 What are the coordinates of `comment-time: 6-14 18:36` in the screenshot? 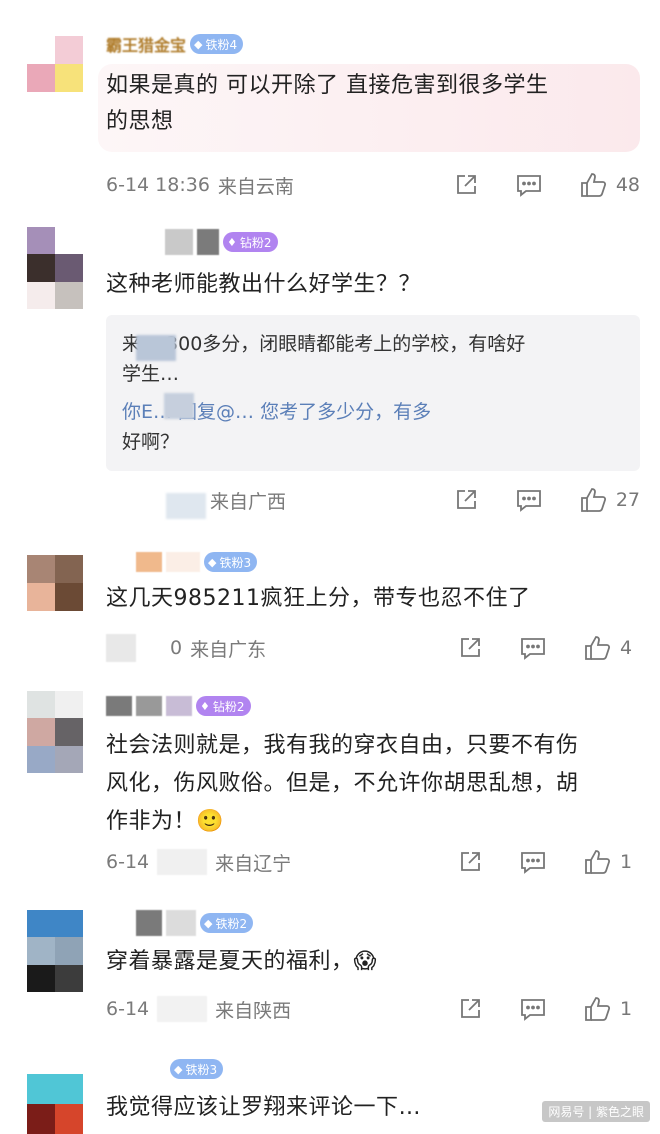 It's located at (158, 185).